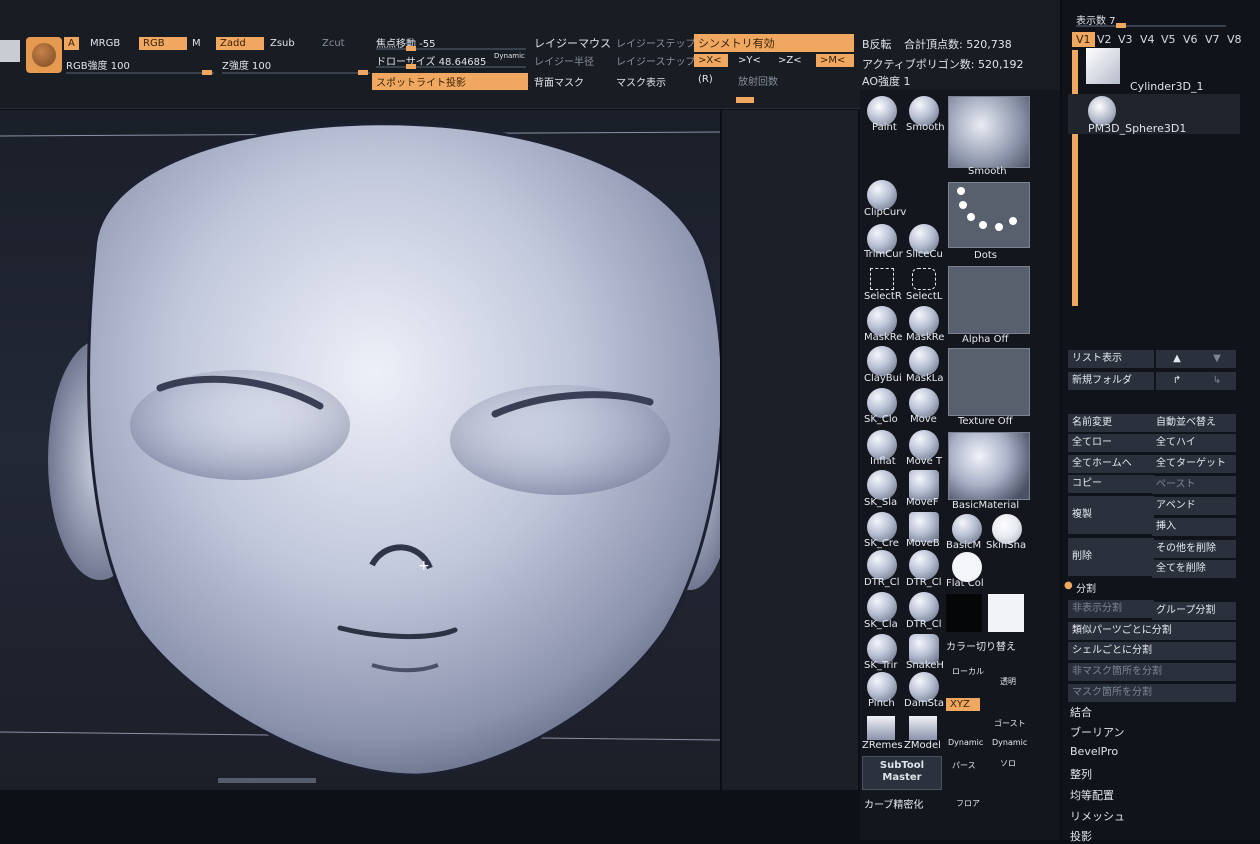 Image resolution: width=1260 pixels, height=844 pixels. Describe the element at coordinates (882, 279) in the screenshot. I see `selectrect-brush-icon` at that location.